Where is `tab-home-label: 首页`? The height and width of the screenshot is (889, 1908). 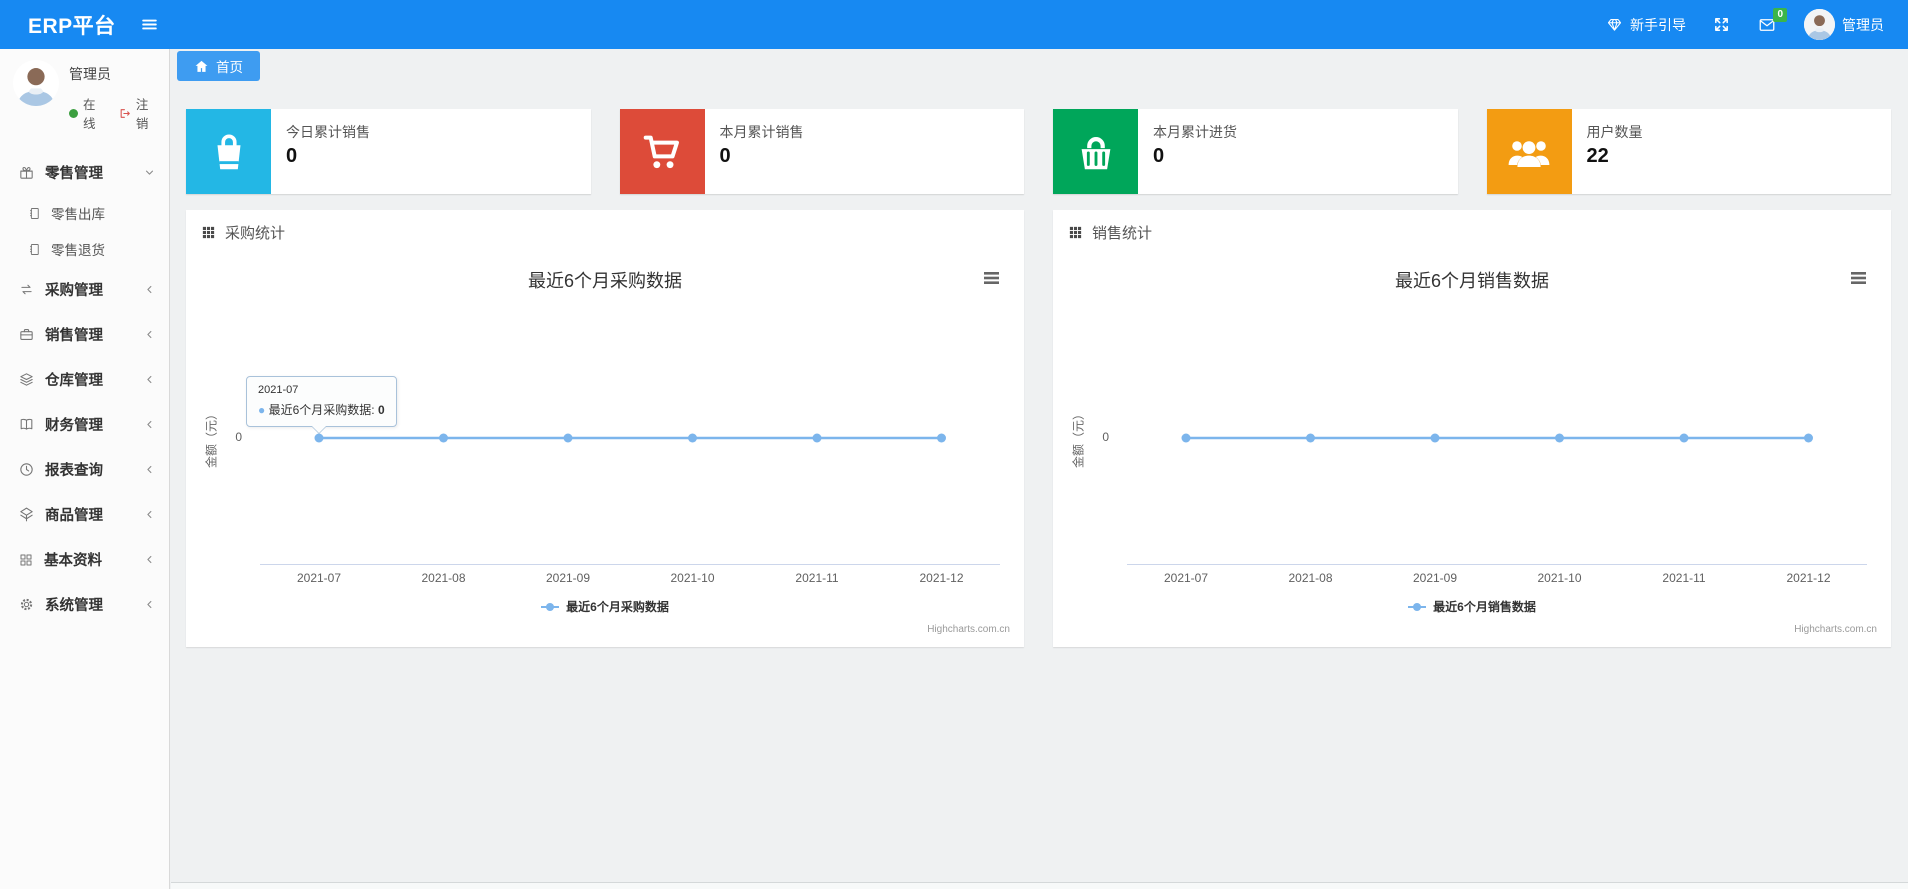 tab-home-label: 首页 is located at coordinates (229, 67).